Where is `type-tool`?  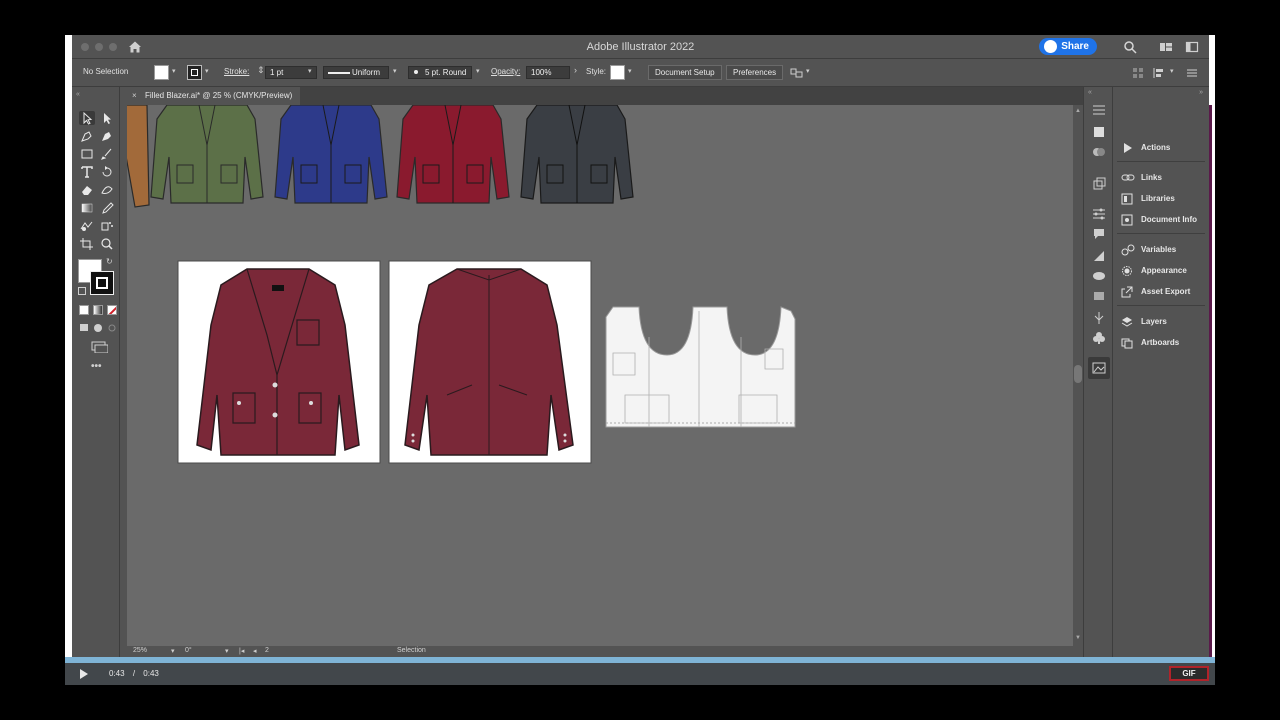 type-tool is located at coordinates (87, 172).